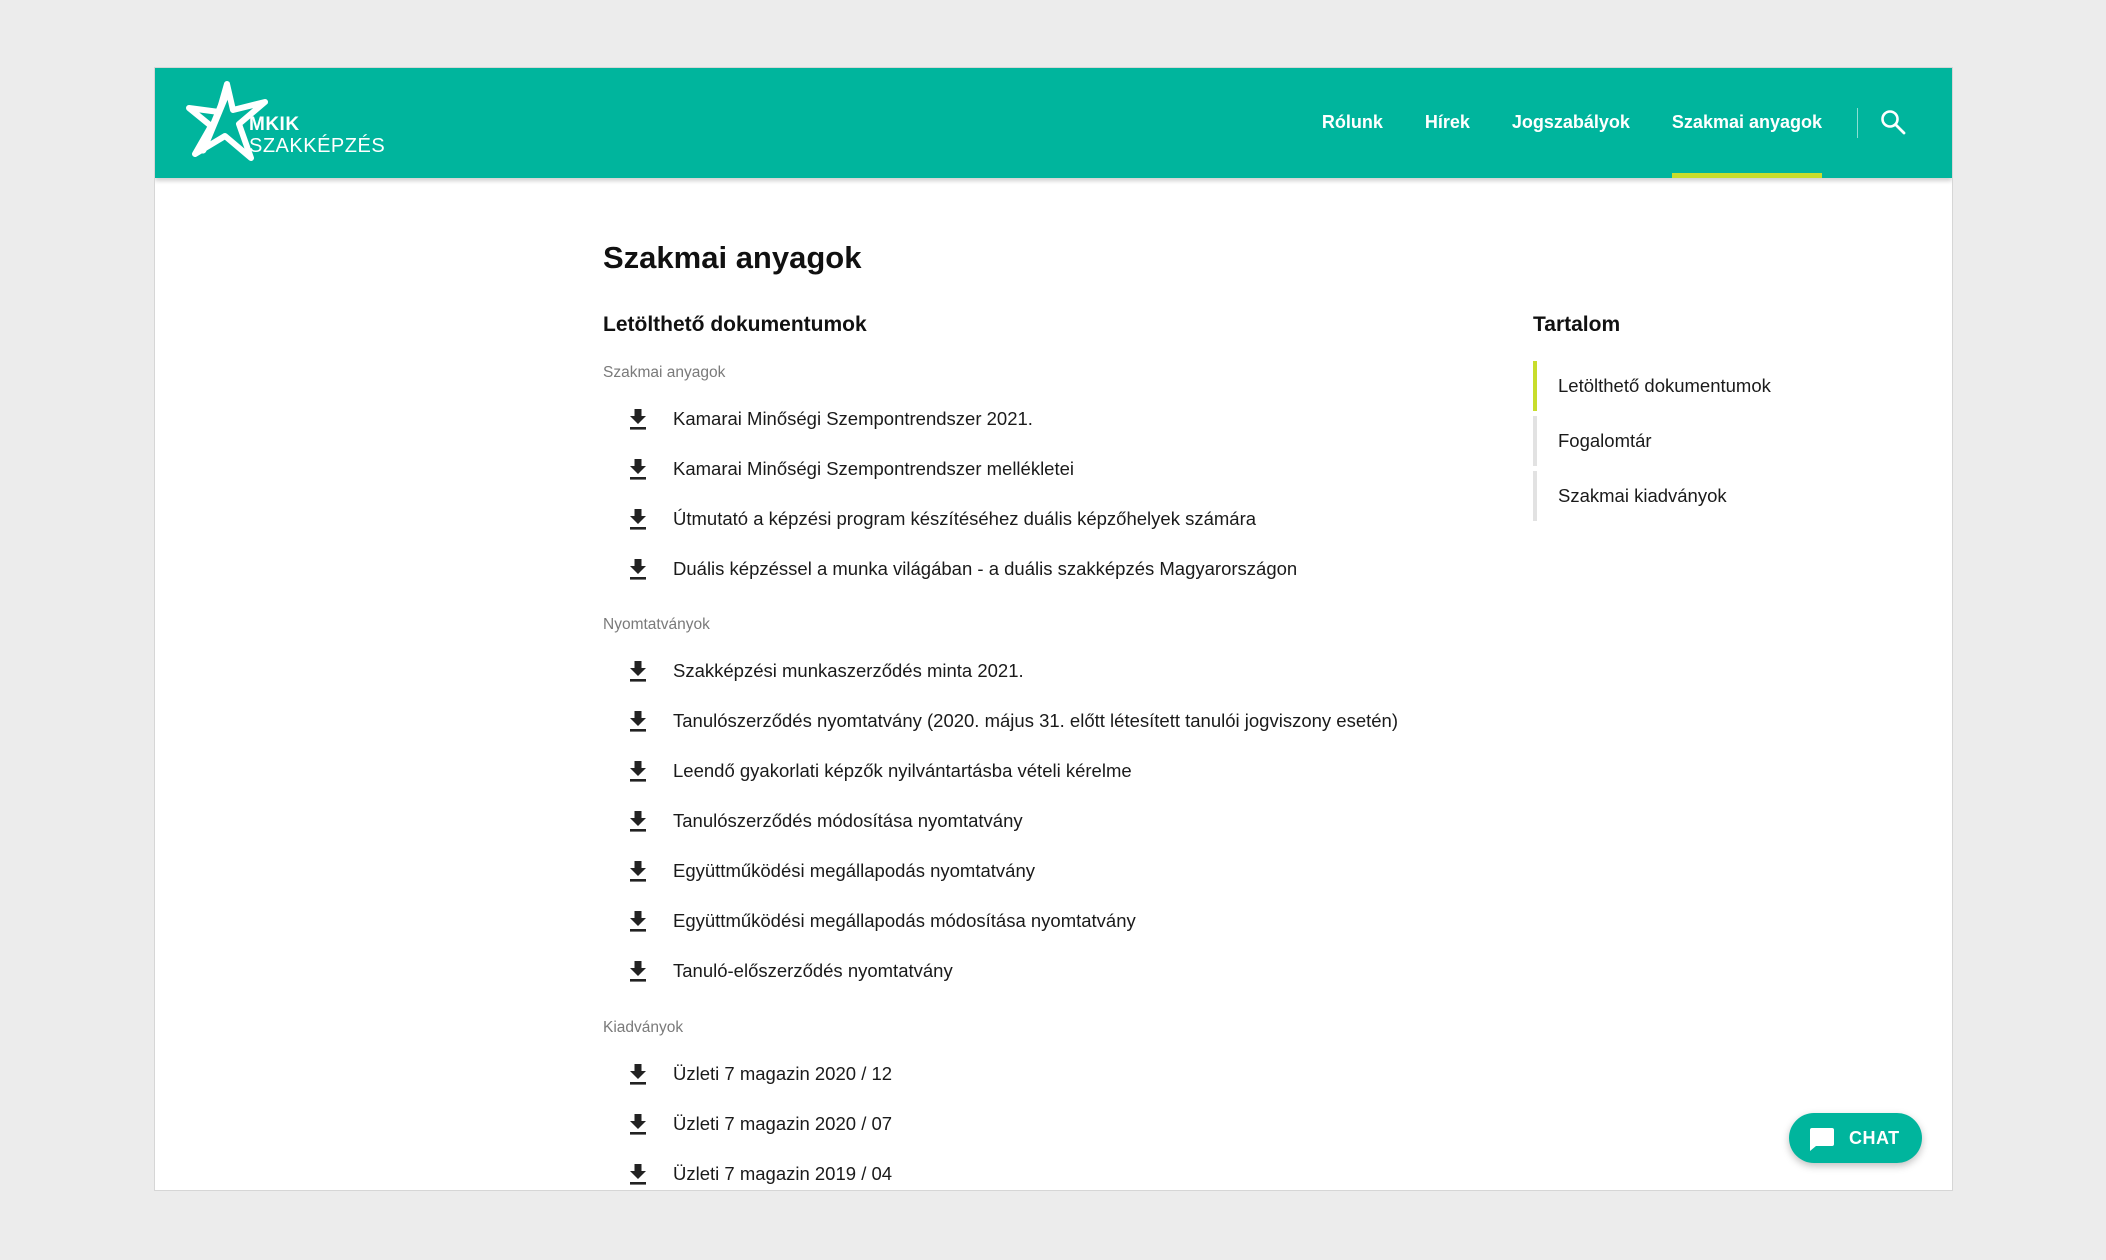  What do you see at coordinates (1352, 123) in the screenshot?
I see `nav-item-rolunk: Rólunk` at bounding box center [1352, 123].